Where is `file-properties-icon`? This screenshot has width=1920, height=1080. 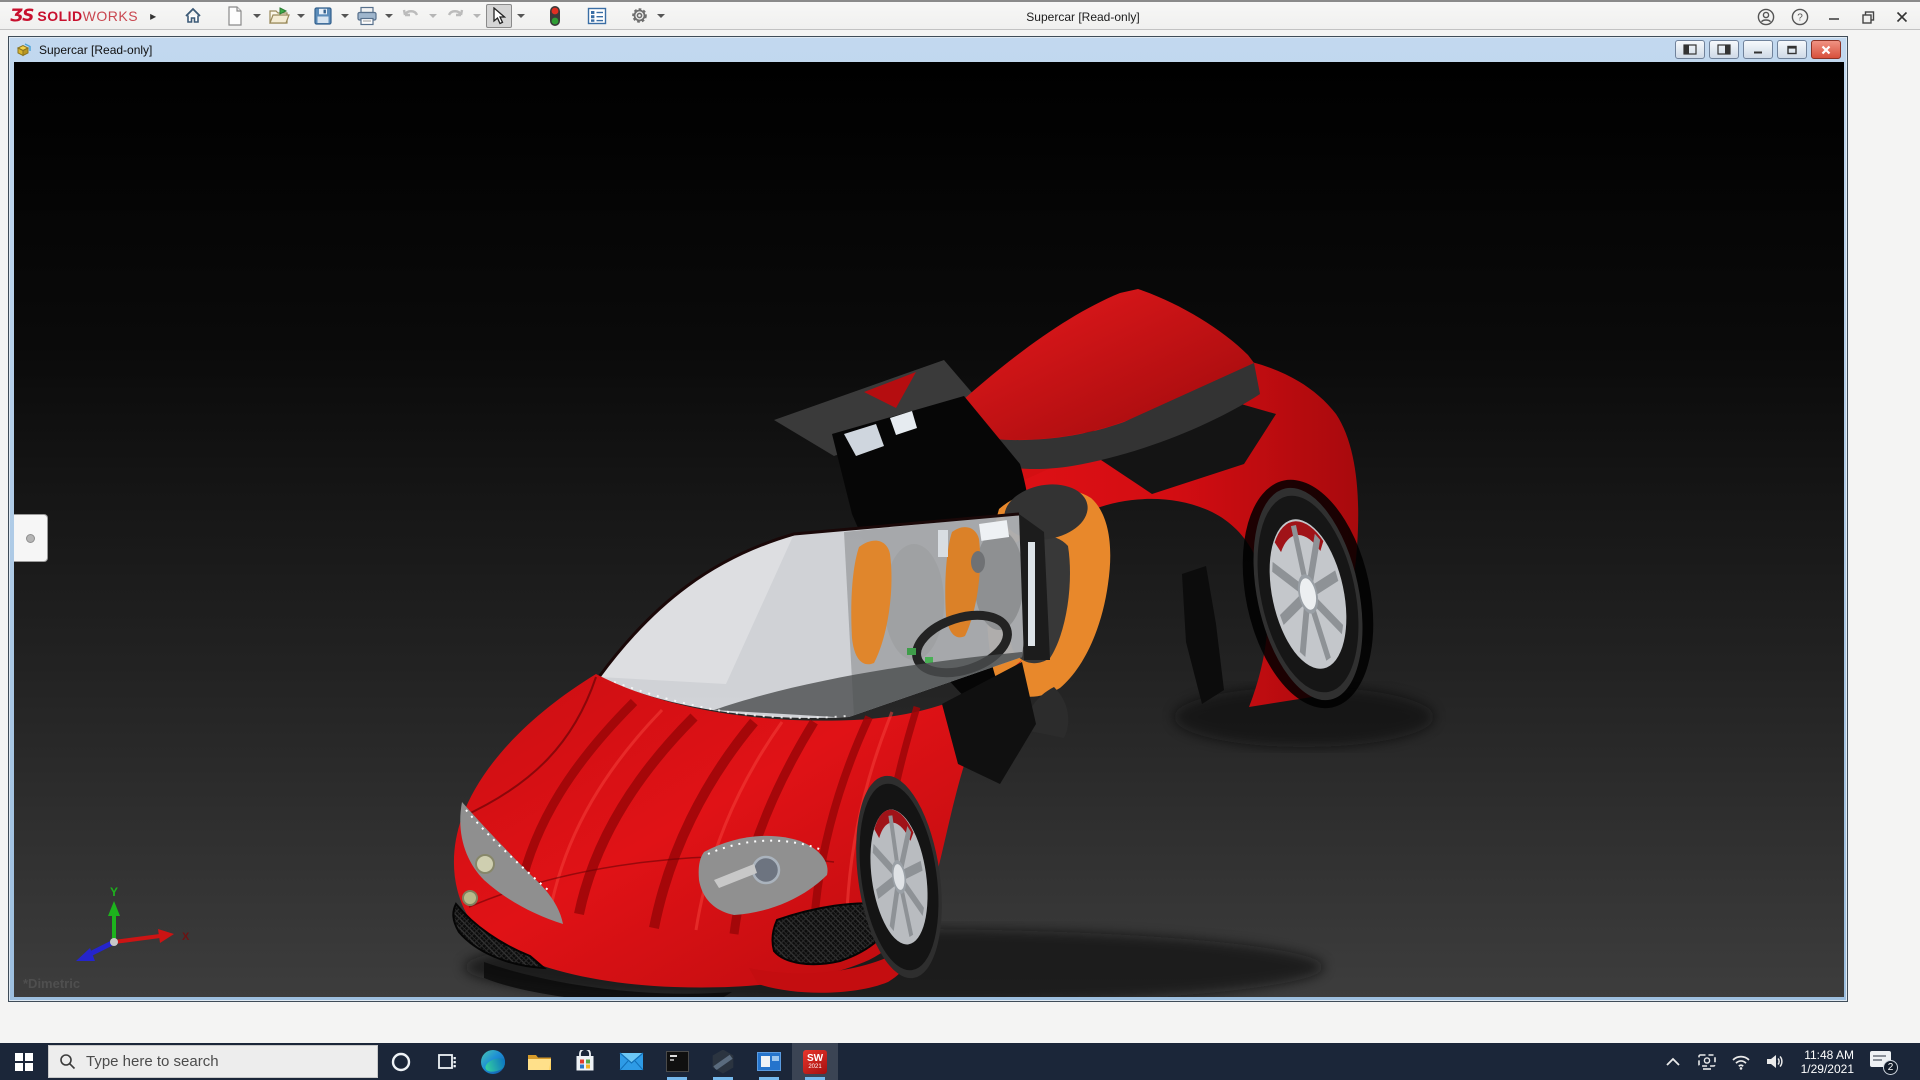 file-properties-icon is located at coordinates (597, 15).